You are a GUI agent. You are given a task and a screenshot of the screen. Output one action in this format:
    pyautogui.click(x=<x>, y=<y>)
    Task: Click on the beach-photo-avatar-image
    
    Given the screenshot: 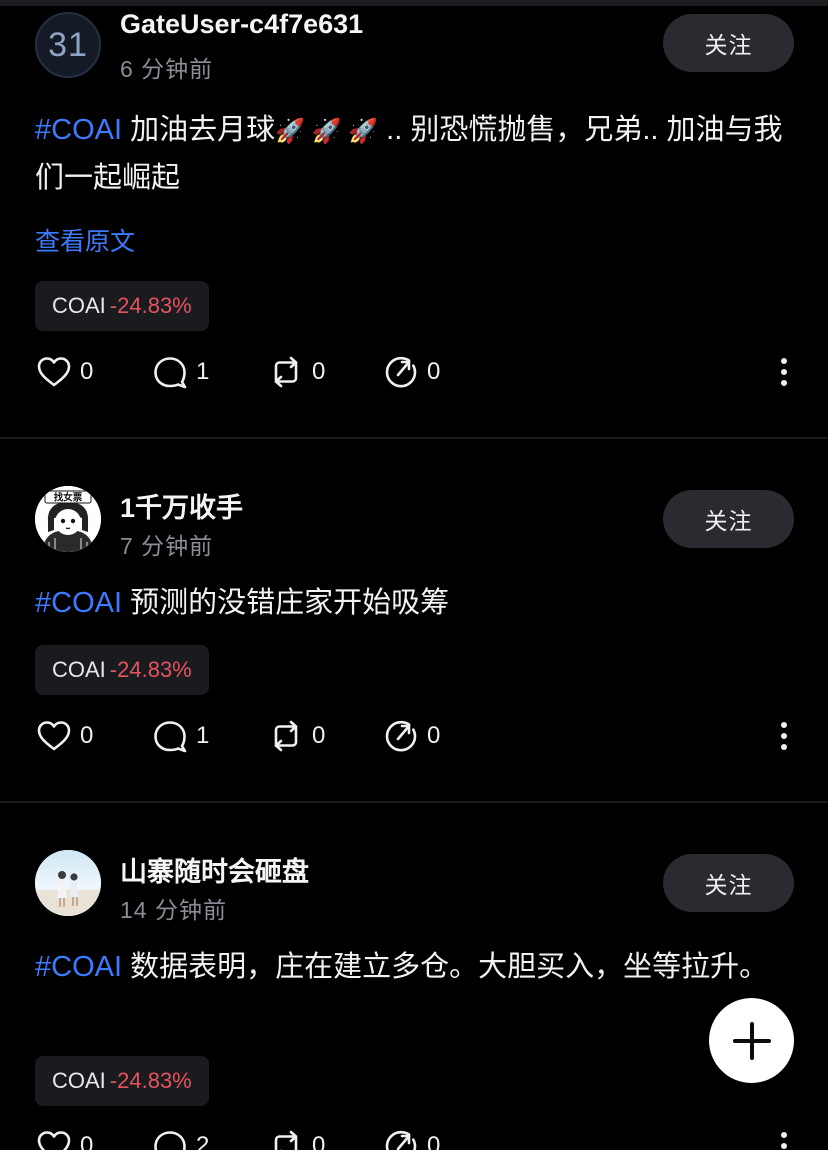 What is the action you would take?
    pyautogui.click(x=68, y=883)
    